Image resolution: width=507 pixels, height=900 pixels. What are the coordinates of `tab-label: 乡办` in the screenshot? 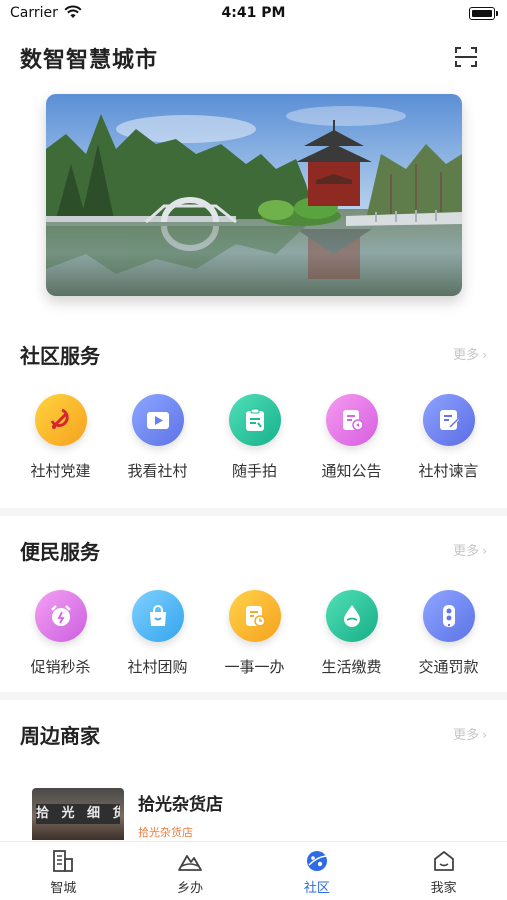 It's located at (190, 888).